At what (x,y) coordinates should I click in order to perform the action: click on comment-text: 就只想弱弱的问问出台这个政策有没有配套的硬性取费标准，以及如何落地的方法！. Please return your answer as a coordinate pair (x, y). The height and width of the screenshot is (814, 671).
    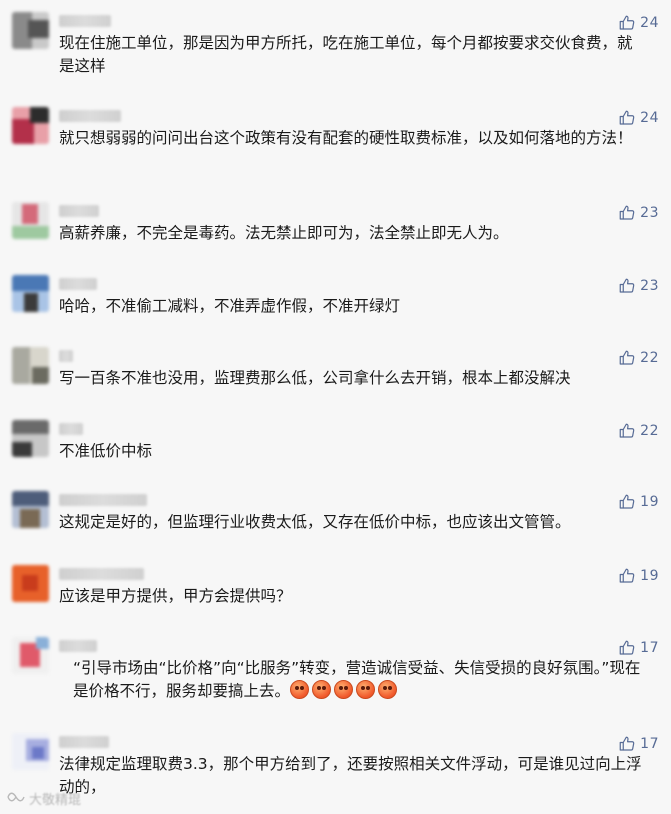
    Looking at the image, I should click on (346, 138).